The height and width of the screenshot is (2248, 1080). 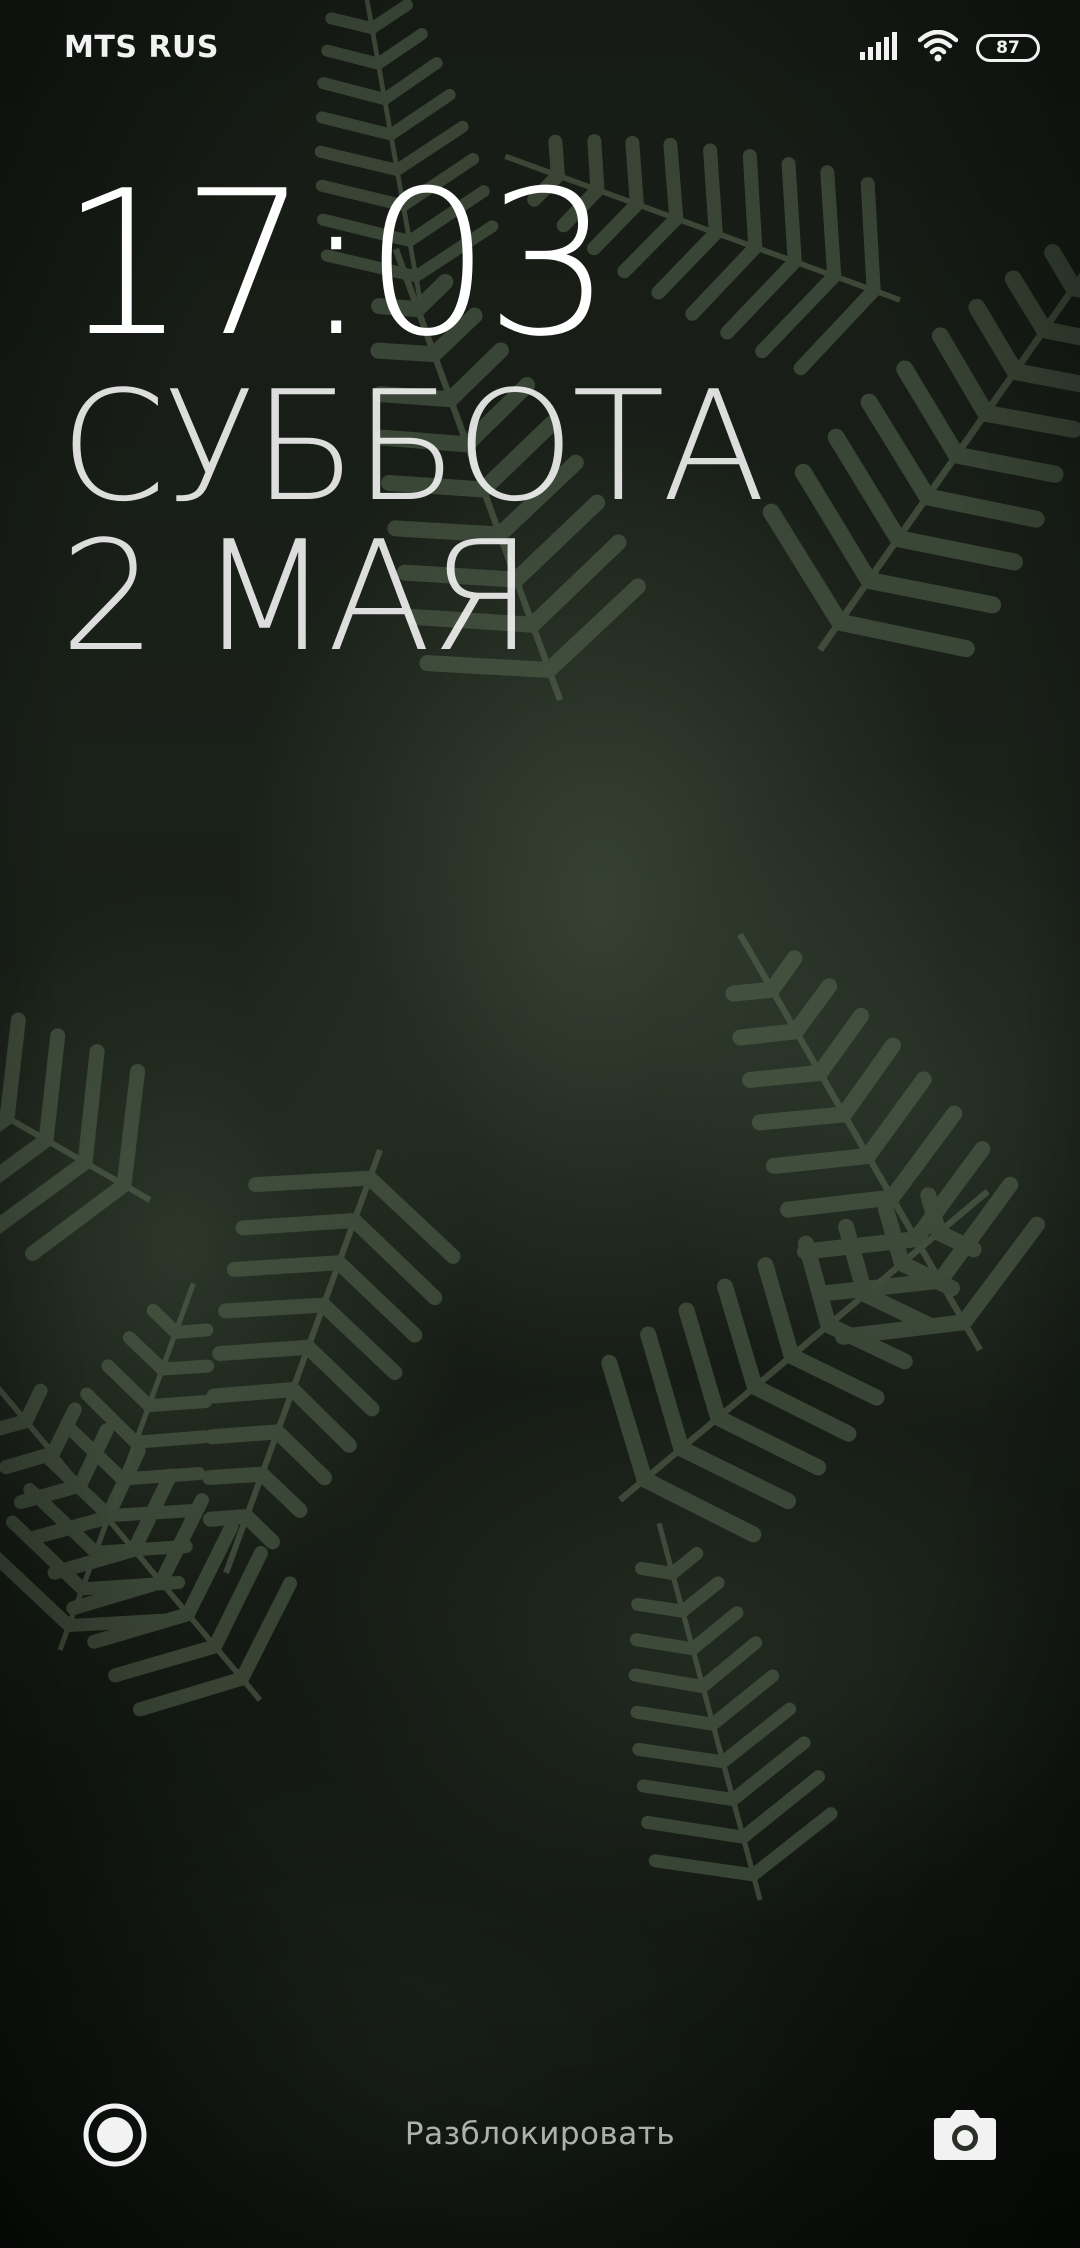 What do you see at coordinates (540, 48) in the screenshot?
I see `status-bar: MTS RUS 87` at bounding box center [540, 48].